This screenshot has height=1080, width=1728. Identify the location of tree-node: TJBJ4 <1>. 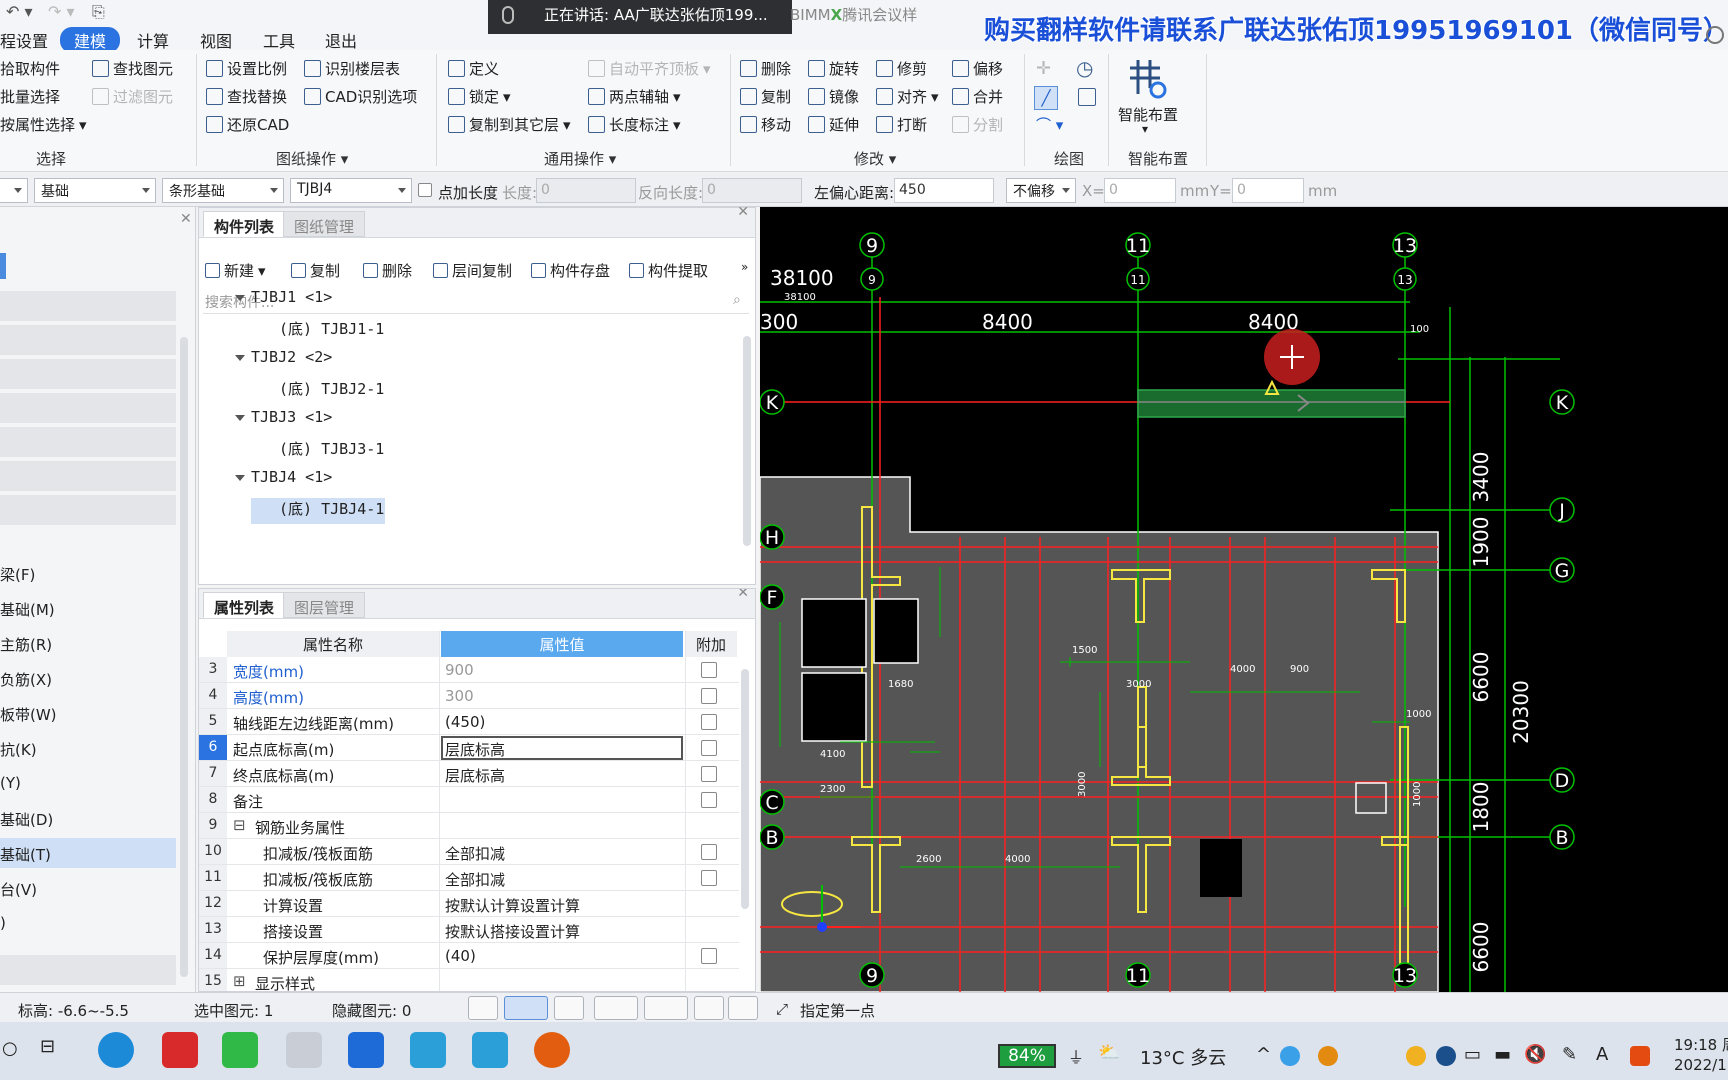
(505, 478).